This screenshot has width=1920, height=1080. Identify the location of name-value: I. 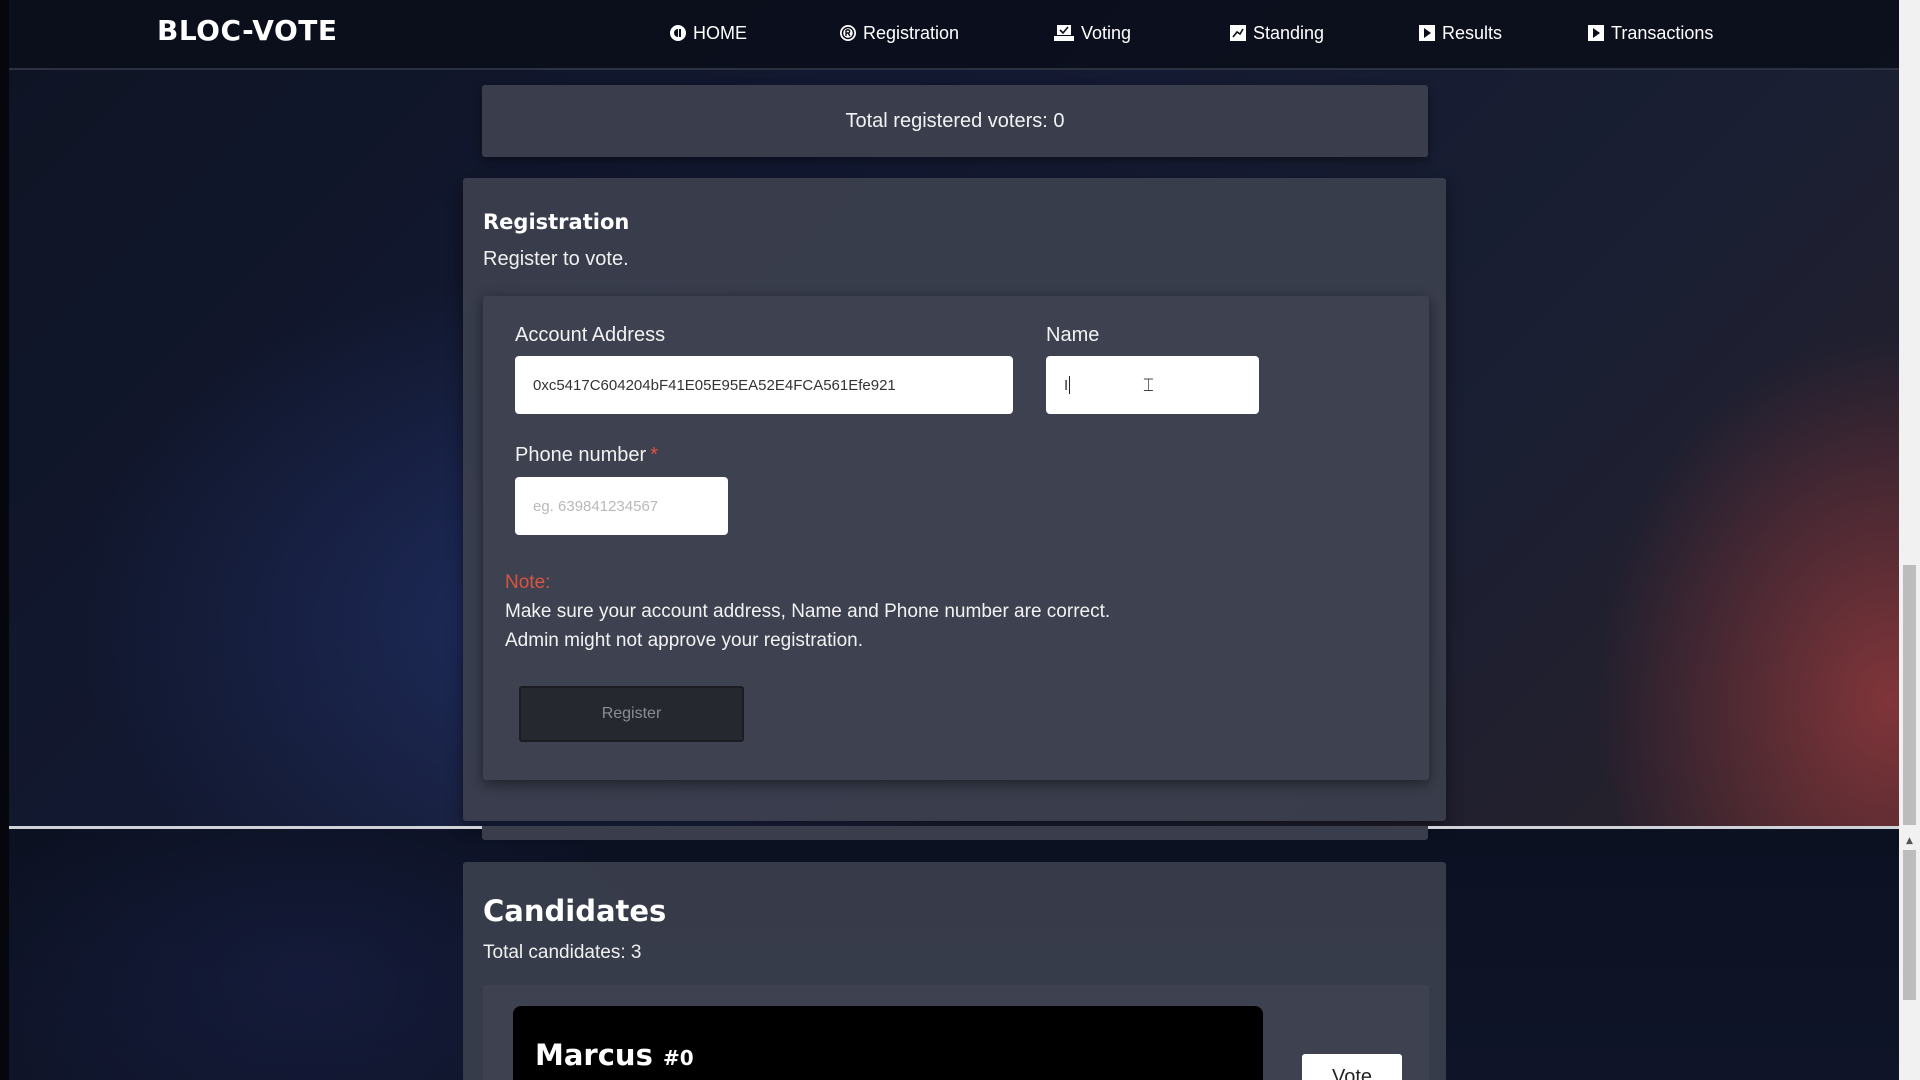
(1066, 385).